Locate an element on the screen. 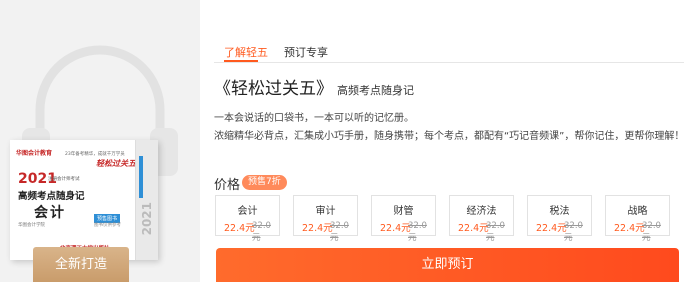 The width and height of the screenshot is (700, 282). publisher-logo: 华图会计教育 is located at coordinates (34, 153).